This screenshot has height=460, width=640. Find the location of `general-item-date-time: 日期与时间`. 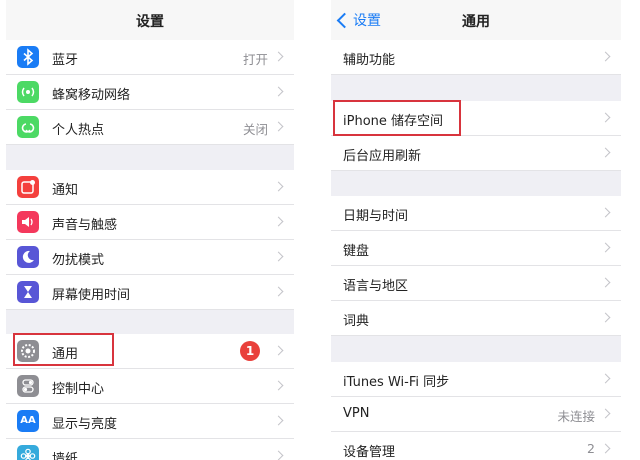

general-item-date-time: 日期与时间 is located at coordinates (476, 213).